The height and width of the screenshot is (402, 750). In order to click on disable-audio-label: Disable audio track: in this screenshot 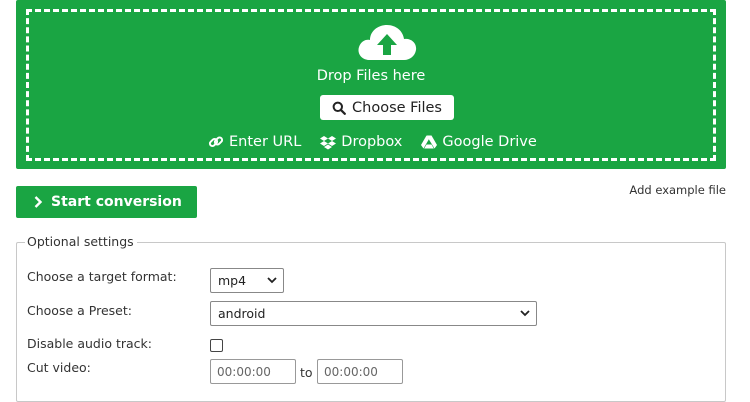, I will do `click(89, 343)`.